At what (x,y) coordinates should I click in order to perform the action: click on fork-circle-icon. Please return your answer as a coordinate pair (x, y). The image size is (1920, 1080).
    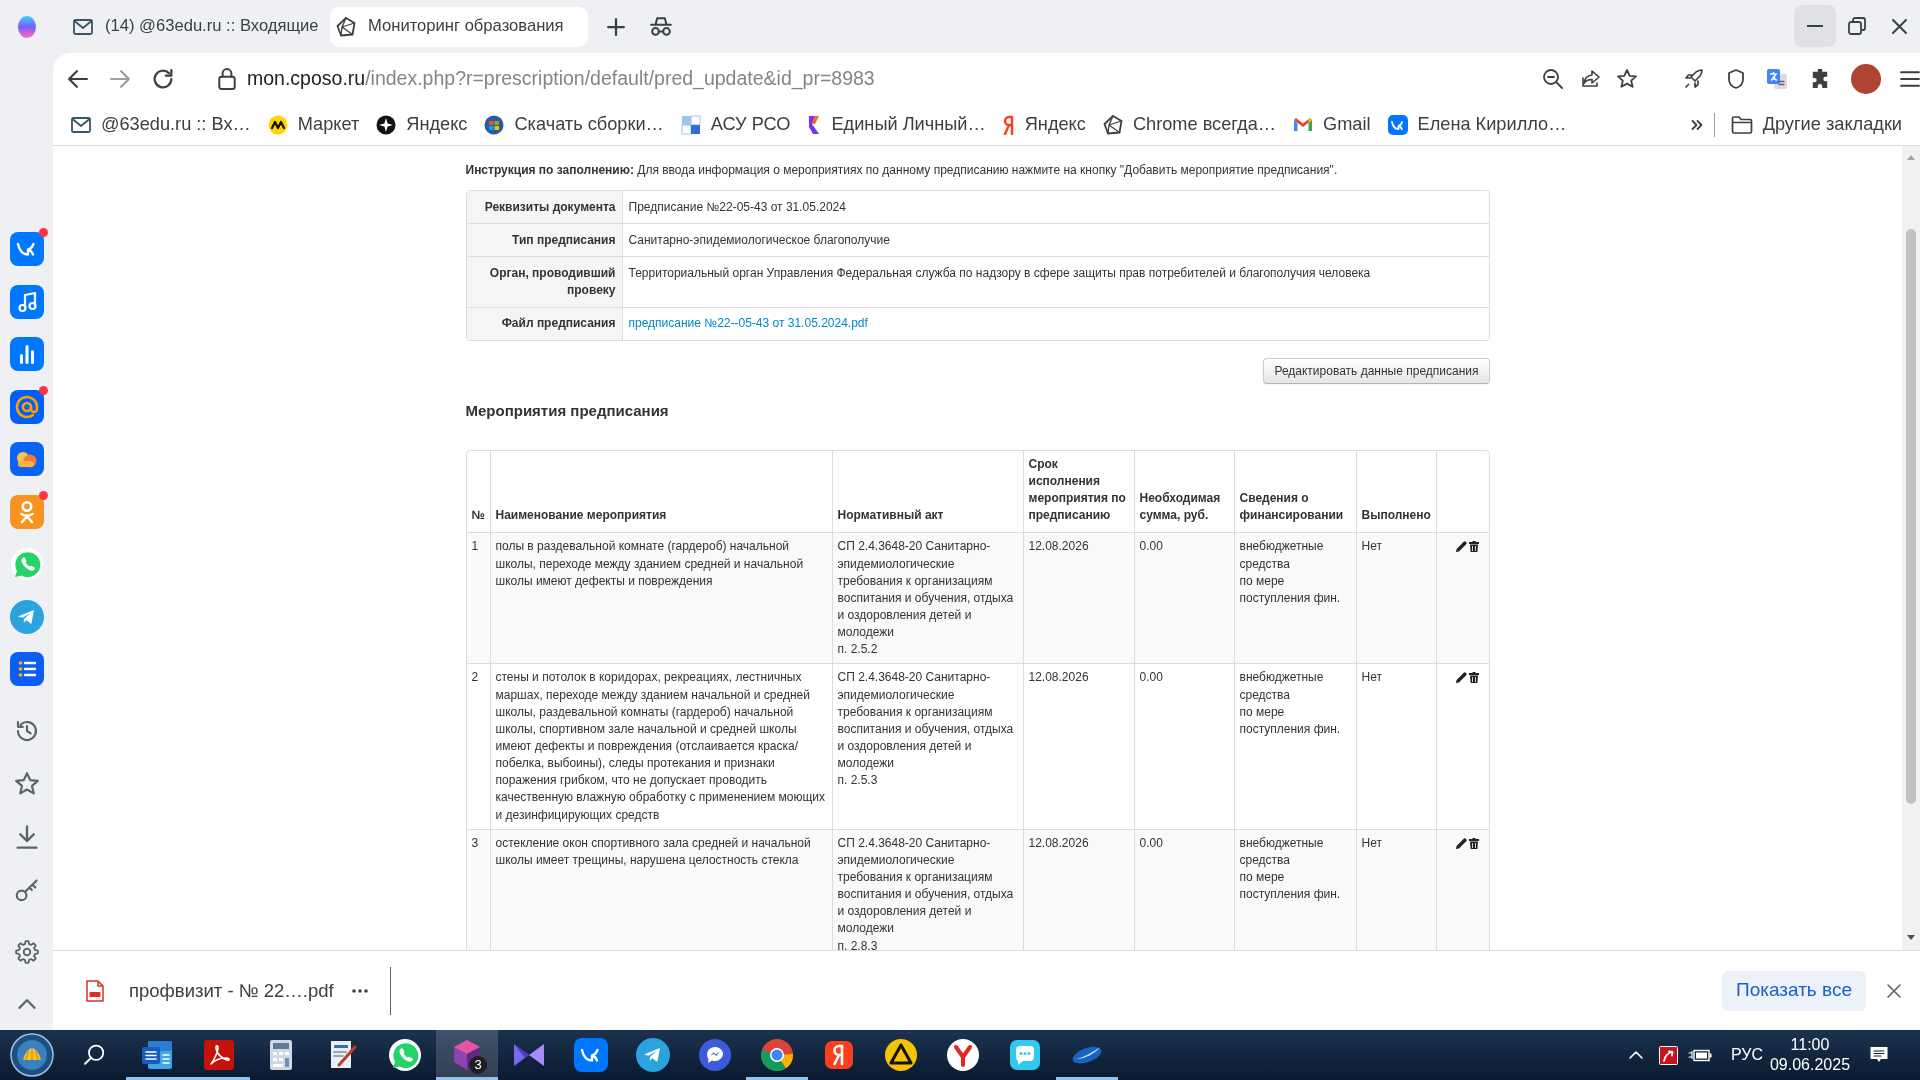
    Looking at the image, I should click on (963, 1055).